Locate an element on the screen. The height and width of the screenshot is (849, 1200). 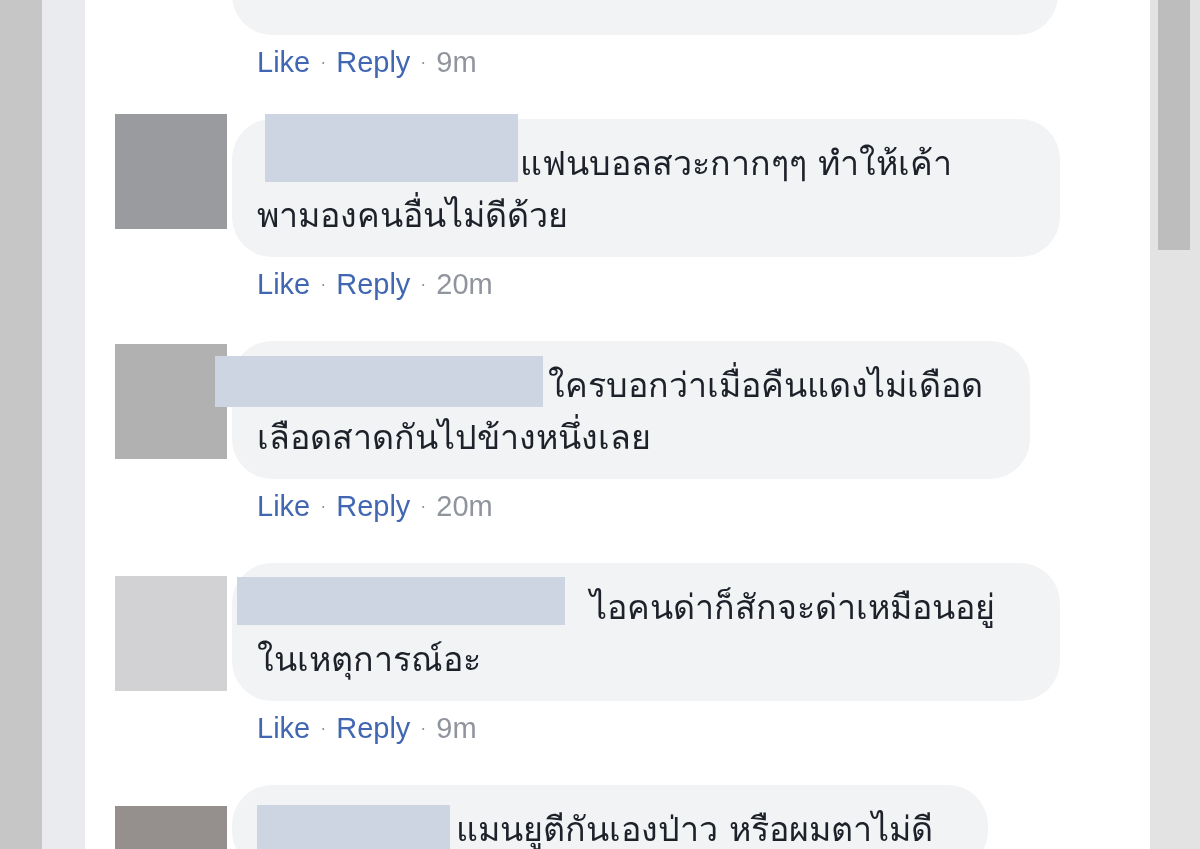
scrollbar-thumb is located at coordinates (1174, 125).